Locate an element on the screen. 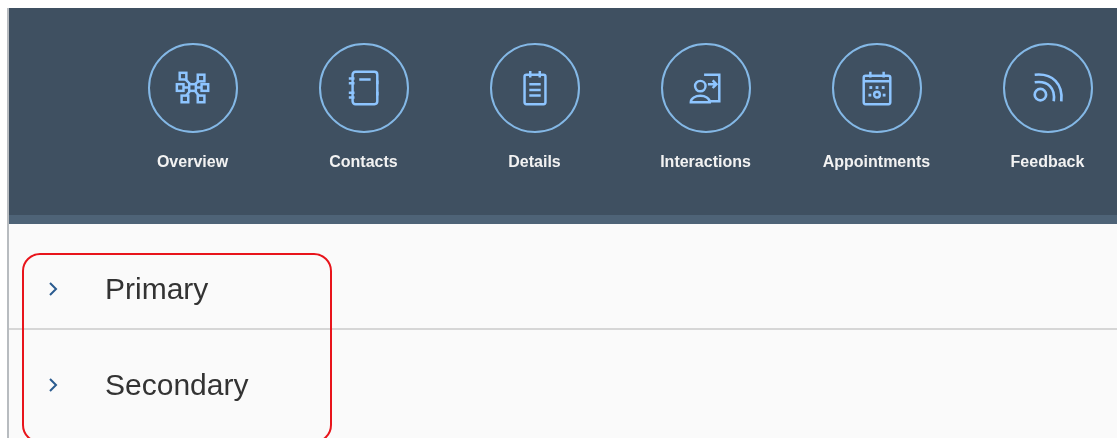  nav-link: Details is located at coordinates (534, 107).